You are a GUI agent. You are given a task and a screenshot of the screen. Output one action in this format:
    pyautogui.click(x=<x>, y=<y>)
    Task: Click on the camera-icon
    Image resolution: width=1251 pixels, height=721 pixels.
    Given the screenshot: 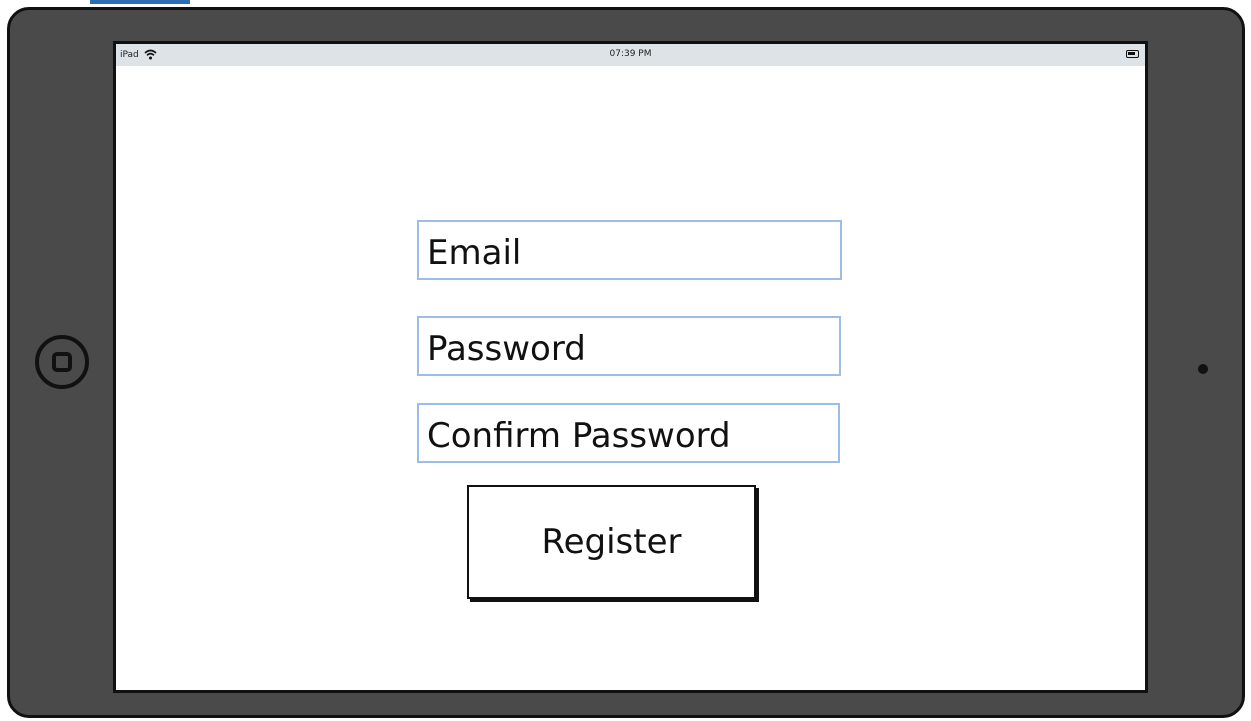 What is the action you would take?
    pyautogui.click(x=1203, y=369)
    